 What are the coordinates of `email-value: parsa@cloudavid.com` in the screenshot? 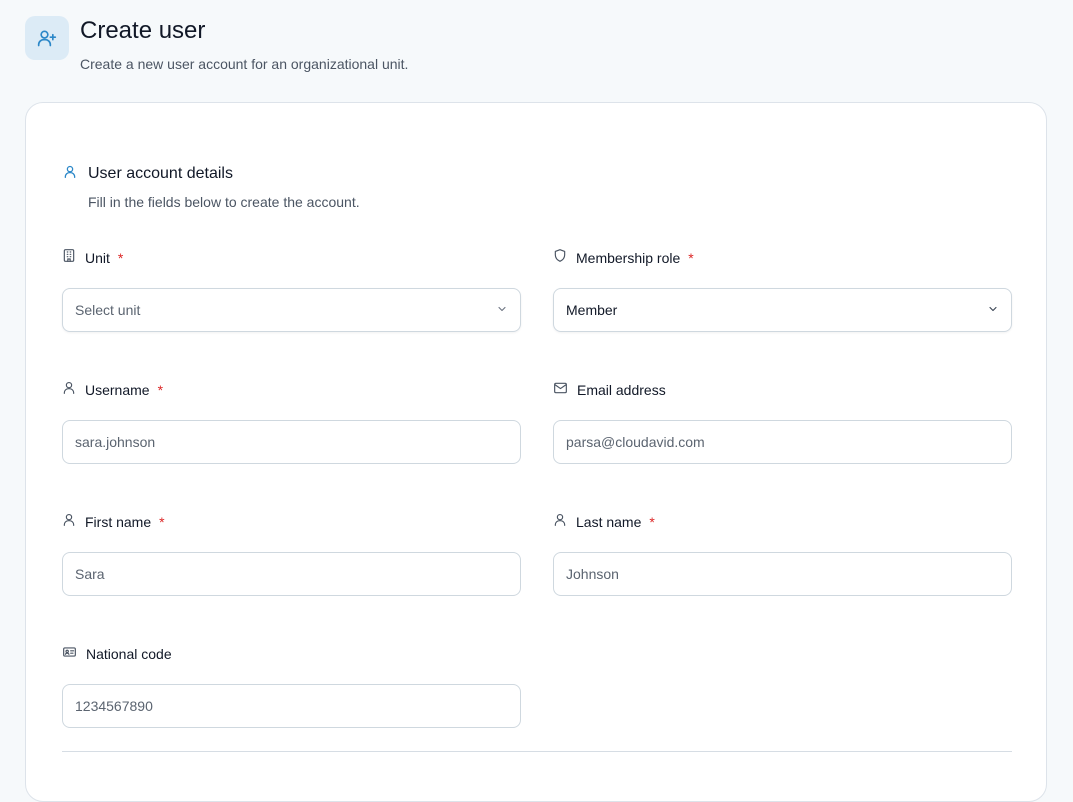 It's located at (635, 442).